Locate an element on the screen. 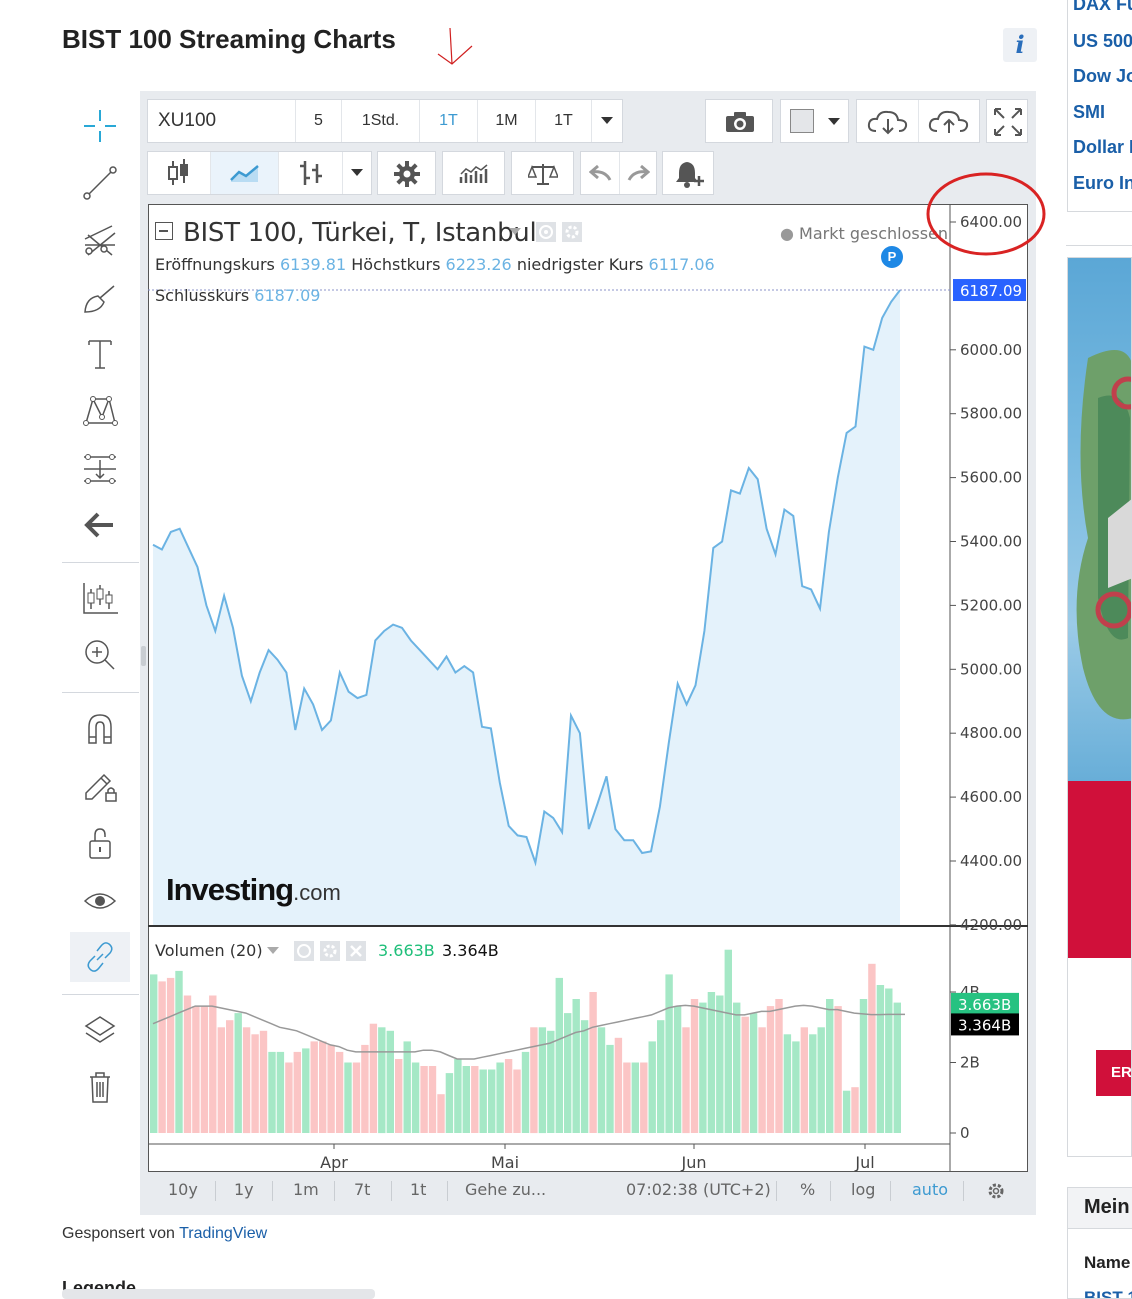 Image resolution: width=1132 pixels, height=1299 pixels. series-settings is located at coordinates (572, 232).